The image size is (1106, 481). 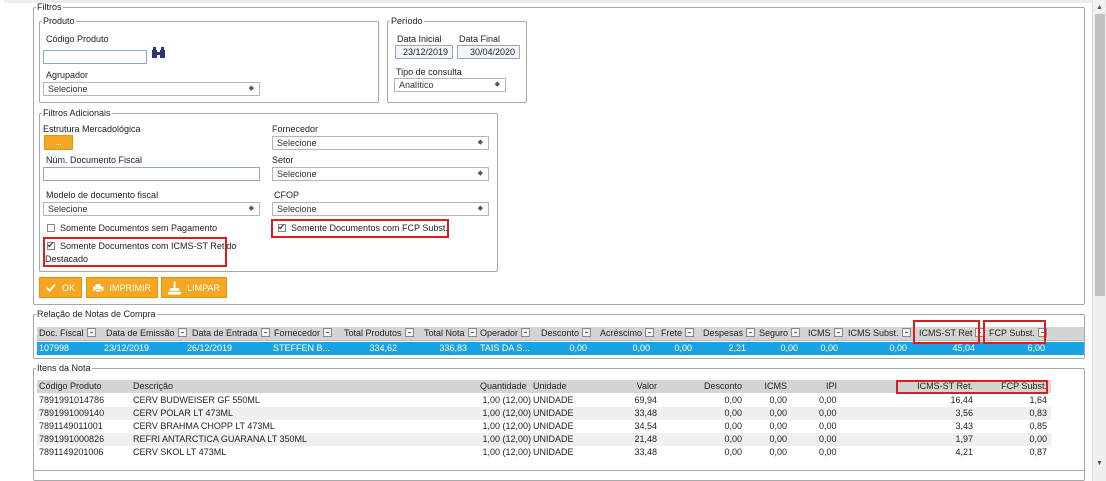 I want to click on table-cell: 7891149011001, so click(x=71, y=426).